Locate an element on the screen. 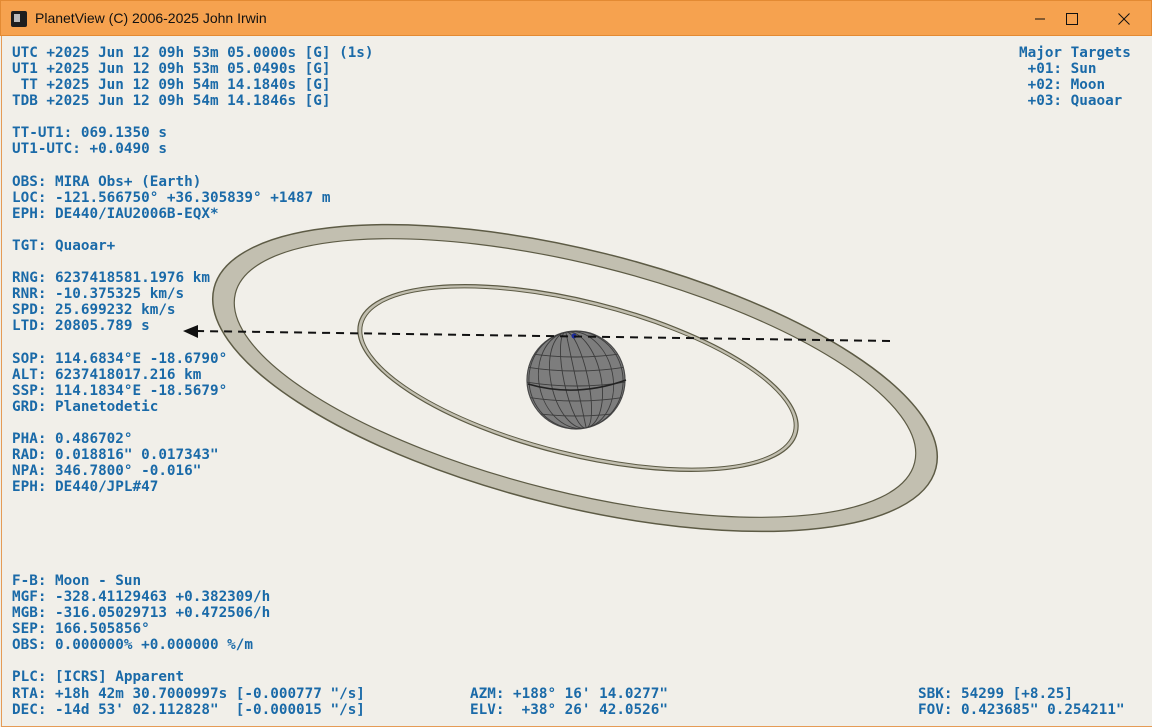 This screenshot has height=727, width=1152. field-of-view: FOV: 0.423685" 0.254211" is located at coordinates (1021, 710).